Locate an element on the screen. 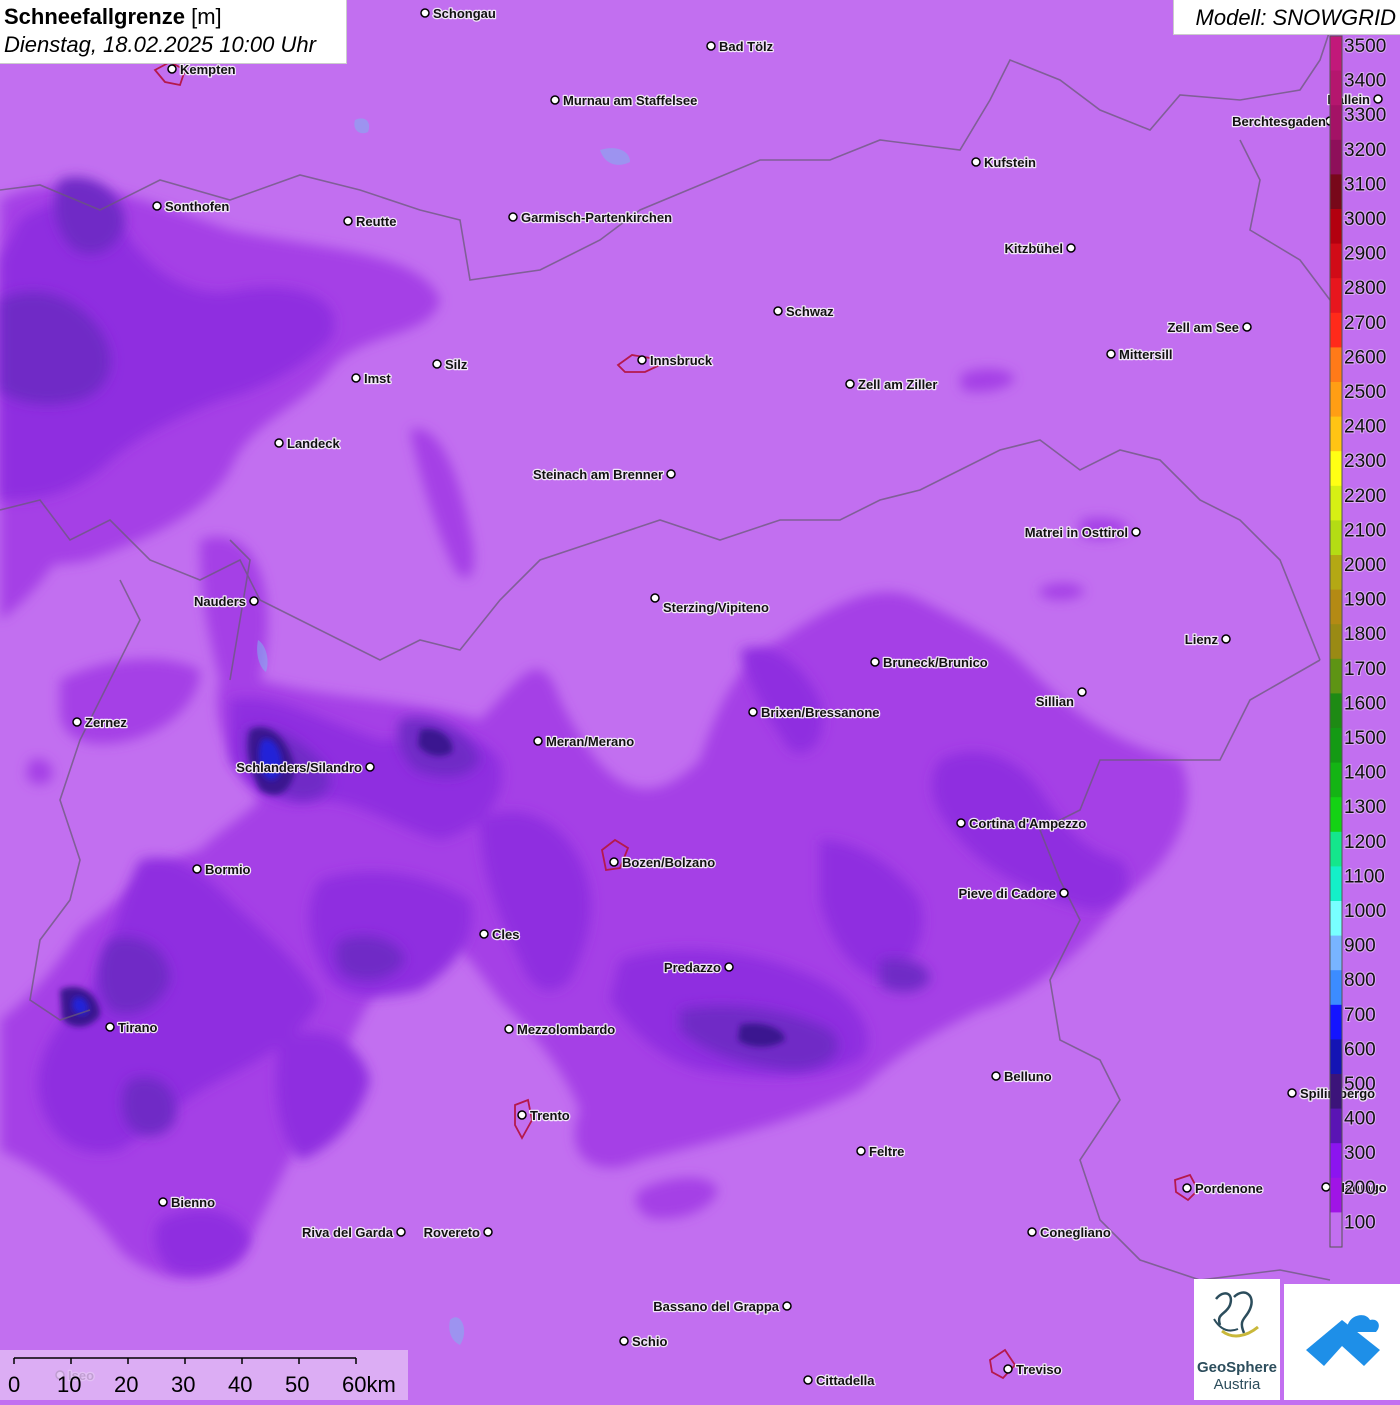 The image size is (1400, 1405). city-murnau-am-staffelsee: Murnau am Staffelsee is located at coordinates (624, 100).